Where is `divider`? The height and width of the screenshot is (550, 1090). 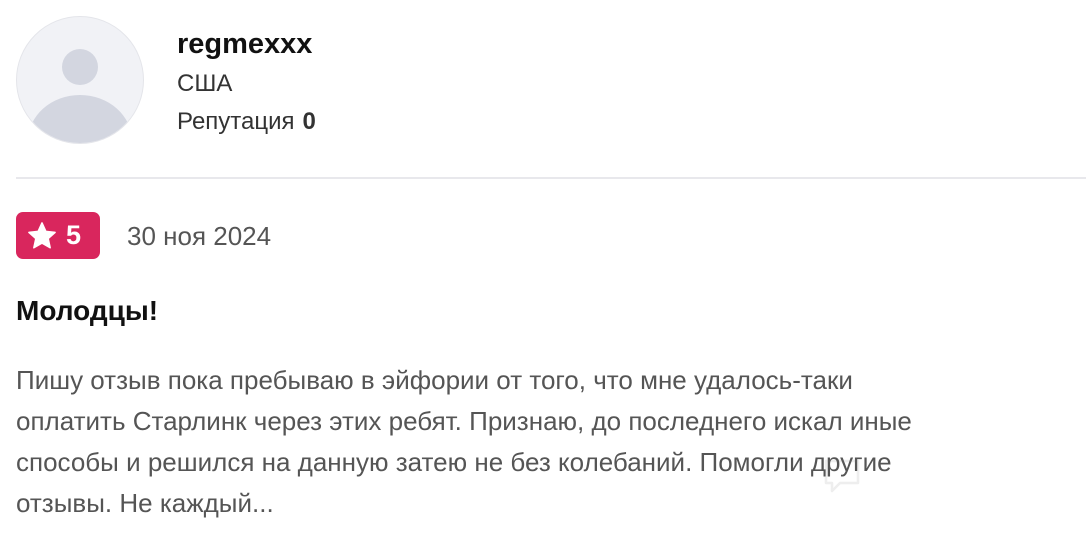 divider is located at coordinates (551, 178).